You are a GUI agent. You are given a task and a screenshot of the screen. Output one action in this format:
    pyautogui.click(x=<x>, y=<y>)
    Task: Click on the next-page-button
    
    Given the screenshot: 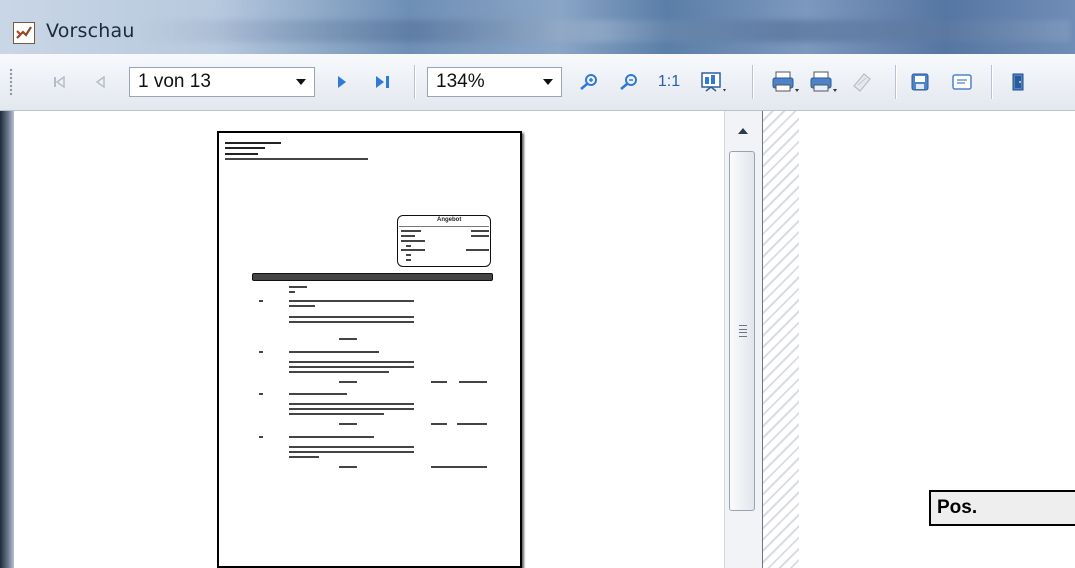 What is the action you would take?
    pyautogui.click(x=342, y=82)
    